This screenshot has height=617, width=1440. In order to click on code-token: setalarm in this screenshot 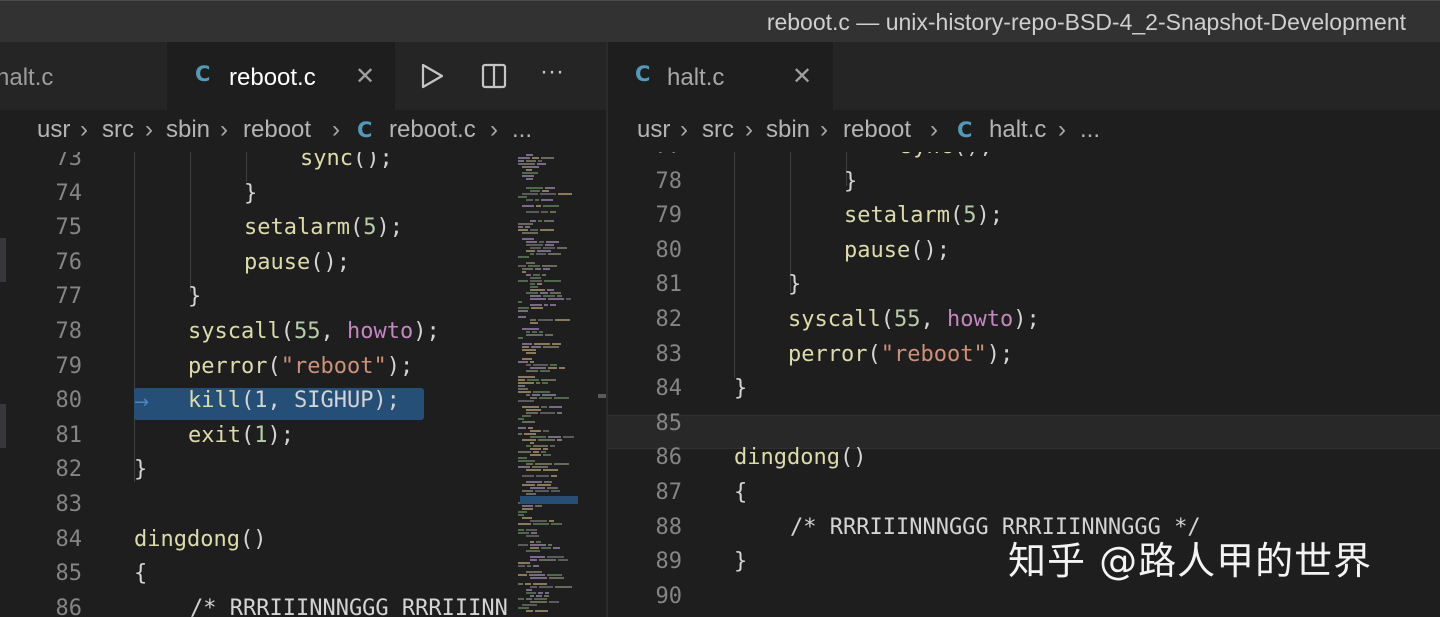, I will do `click(297, 228)`.